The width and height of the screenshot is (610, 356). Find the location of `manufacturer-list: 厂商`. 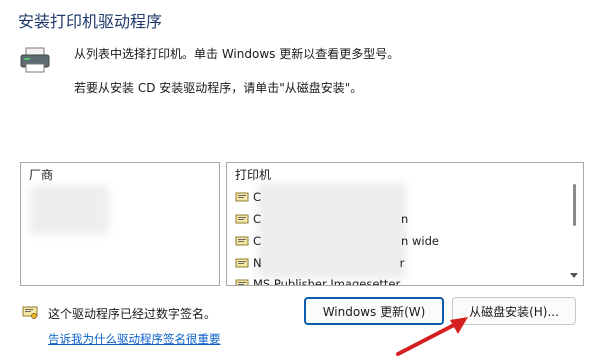

manufacturer-list: 厂商 is located at coordinates (120, 224).